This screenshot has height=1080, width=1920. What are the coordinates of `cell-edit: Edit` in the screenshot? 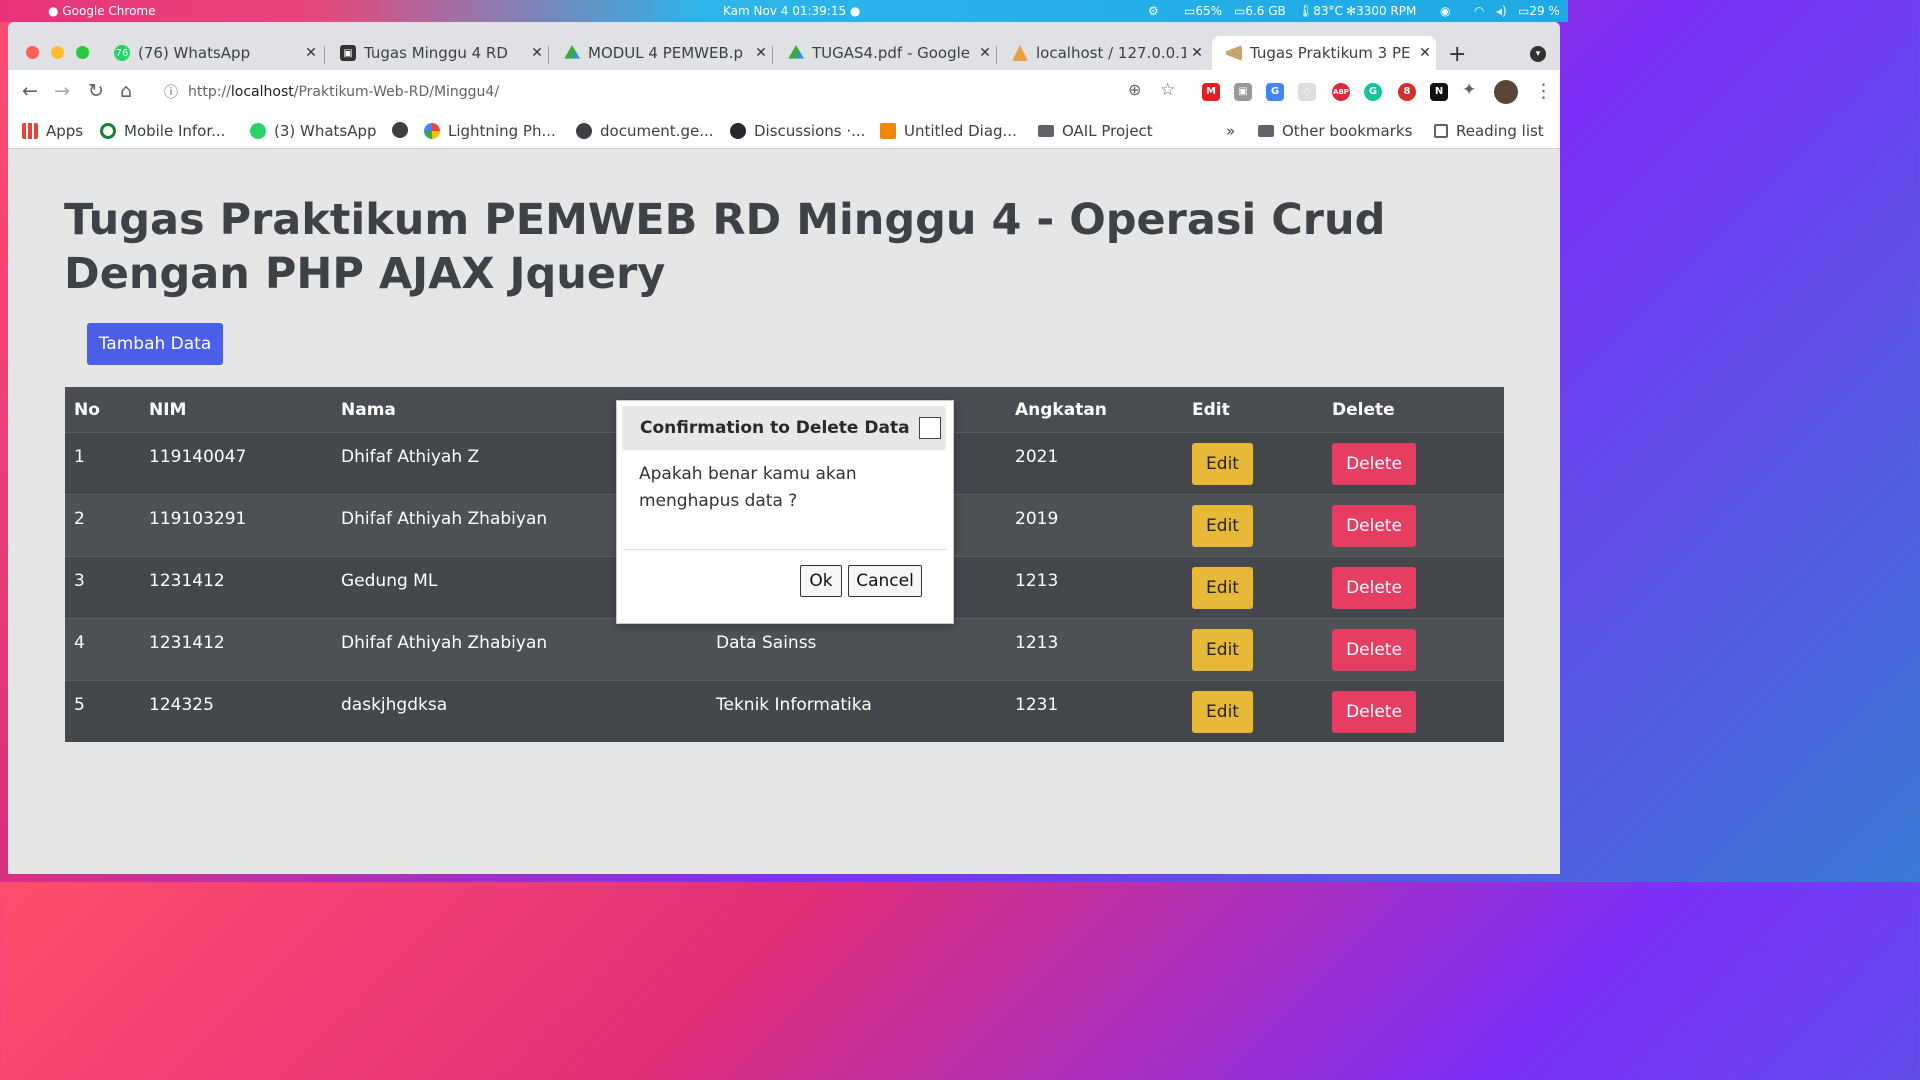 It's located at (1253, 525).